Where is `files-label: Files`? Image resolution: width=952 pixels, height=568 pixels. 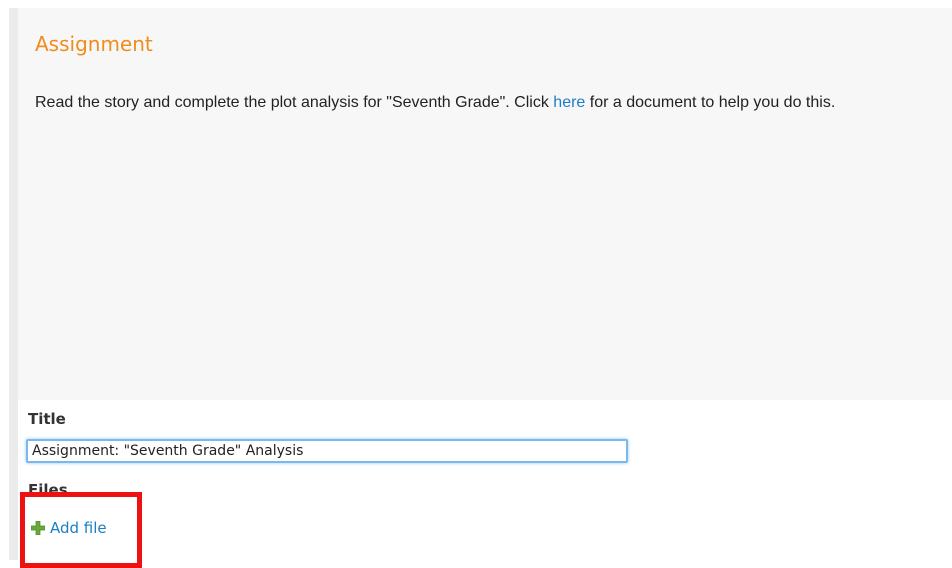 files-label: Files is located at coordinates (48, 490).